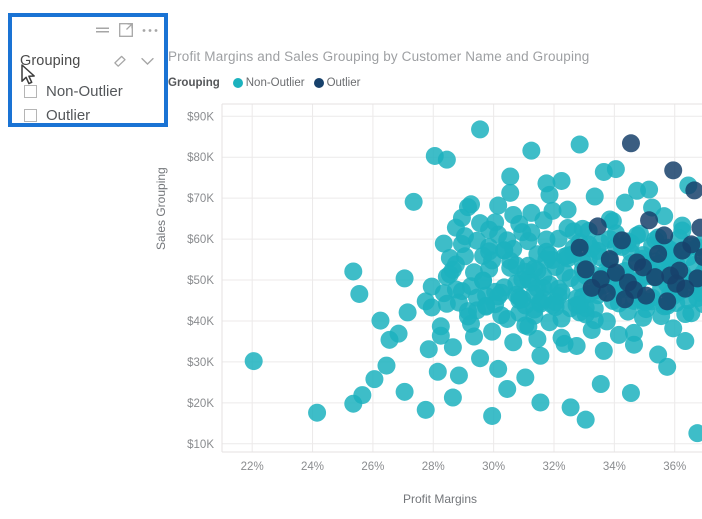 The height and width of the screenshot is (519, 702). I want to click on filter-list-icon, so click(102, 30).